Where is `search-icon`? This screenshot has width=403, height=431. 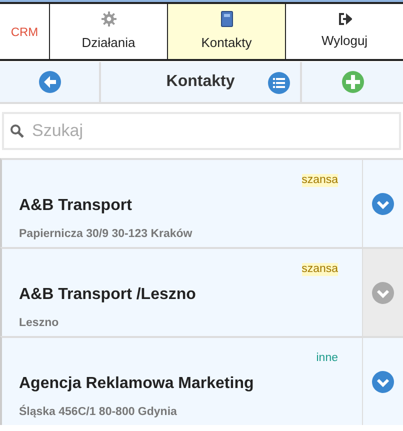 search-icon is located at coordinates (17, 131).